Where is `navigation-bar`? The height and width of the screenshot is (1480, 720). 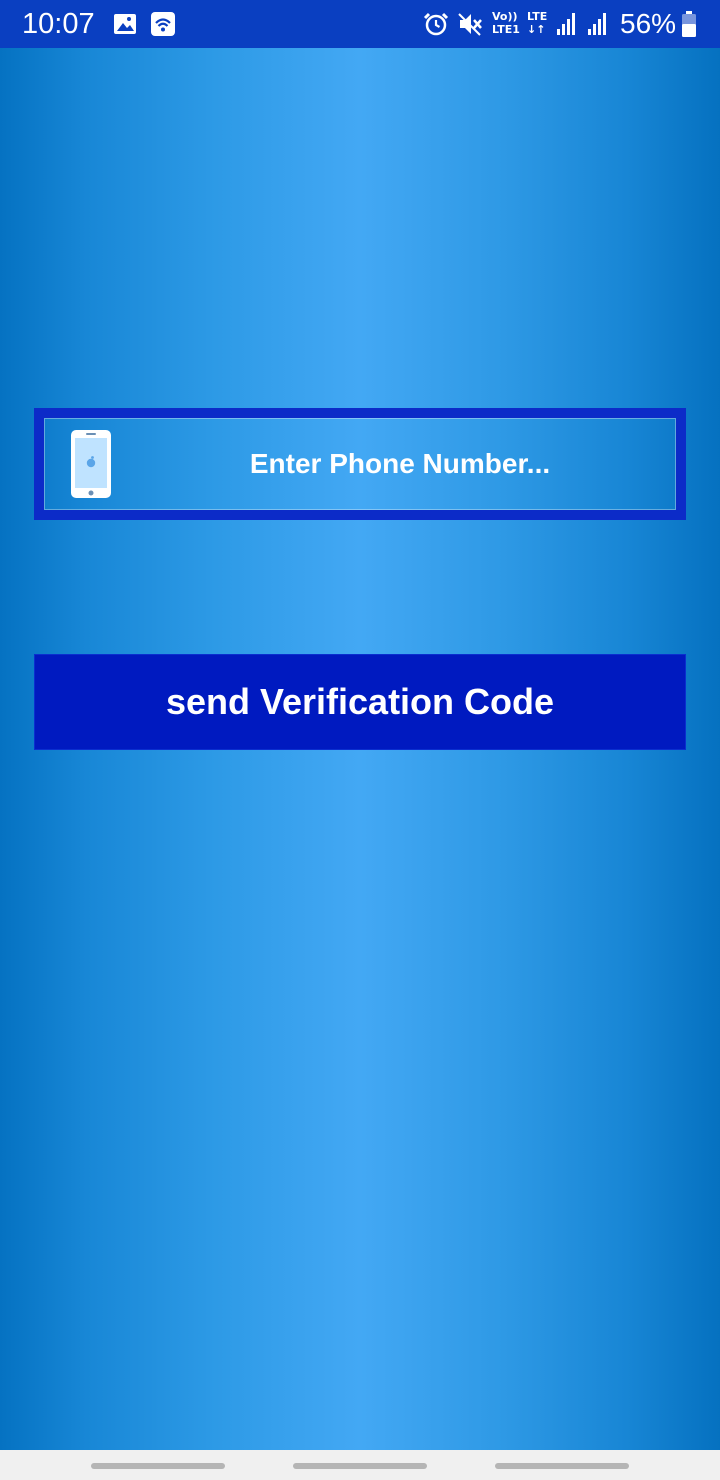 navigation-bar is located at coordinates (360, 1465).